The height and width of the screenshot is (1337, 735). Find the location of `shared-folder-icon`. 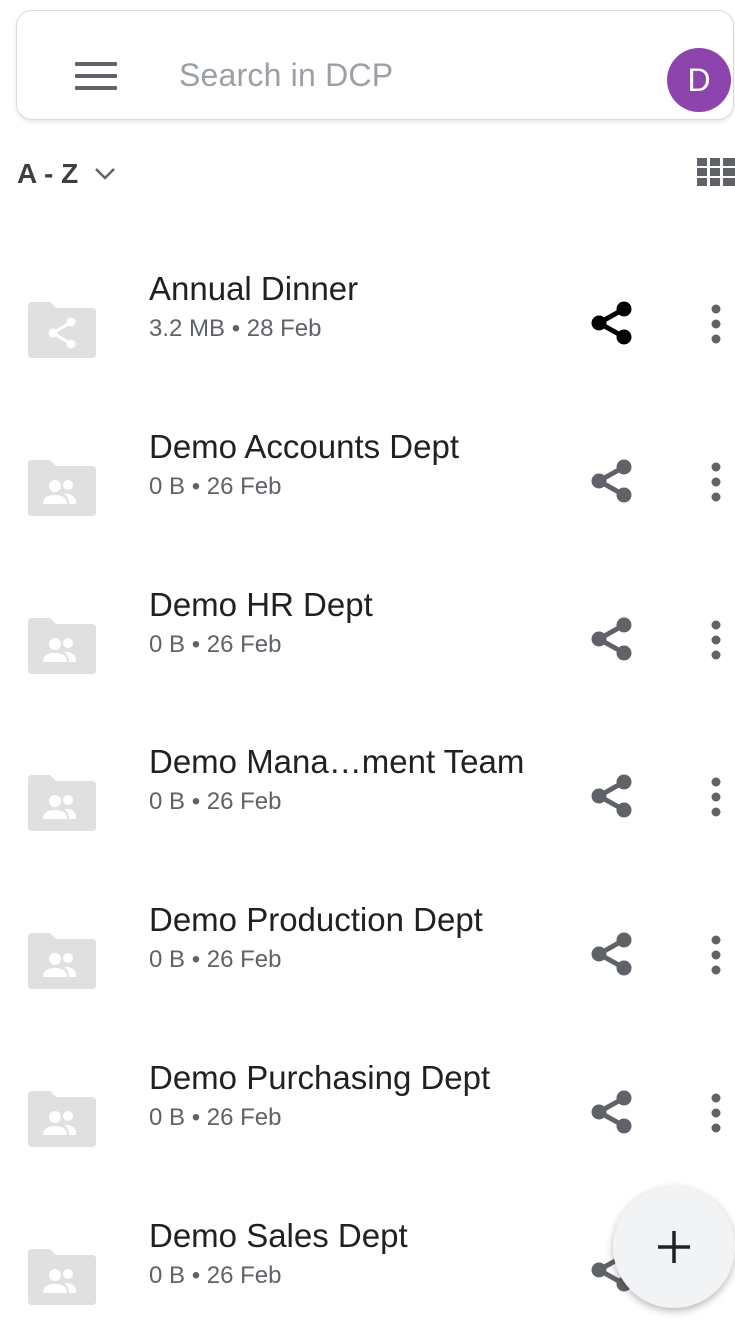

shared-folder-icon is located at coordinates (61, 330).